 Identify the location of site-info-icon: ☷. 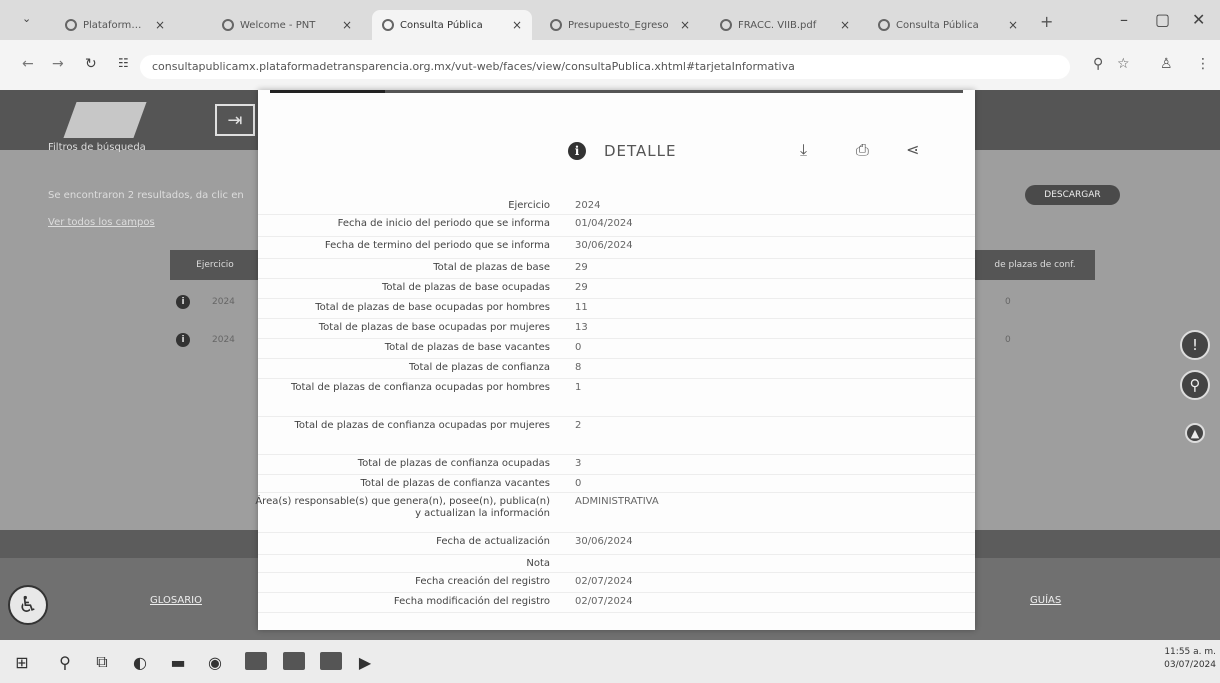
(123, 63).